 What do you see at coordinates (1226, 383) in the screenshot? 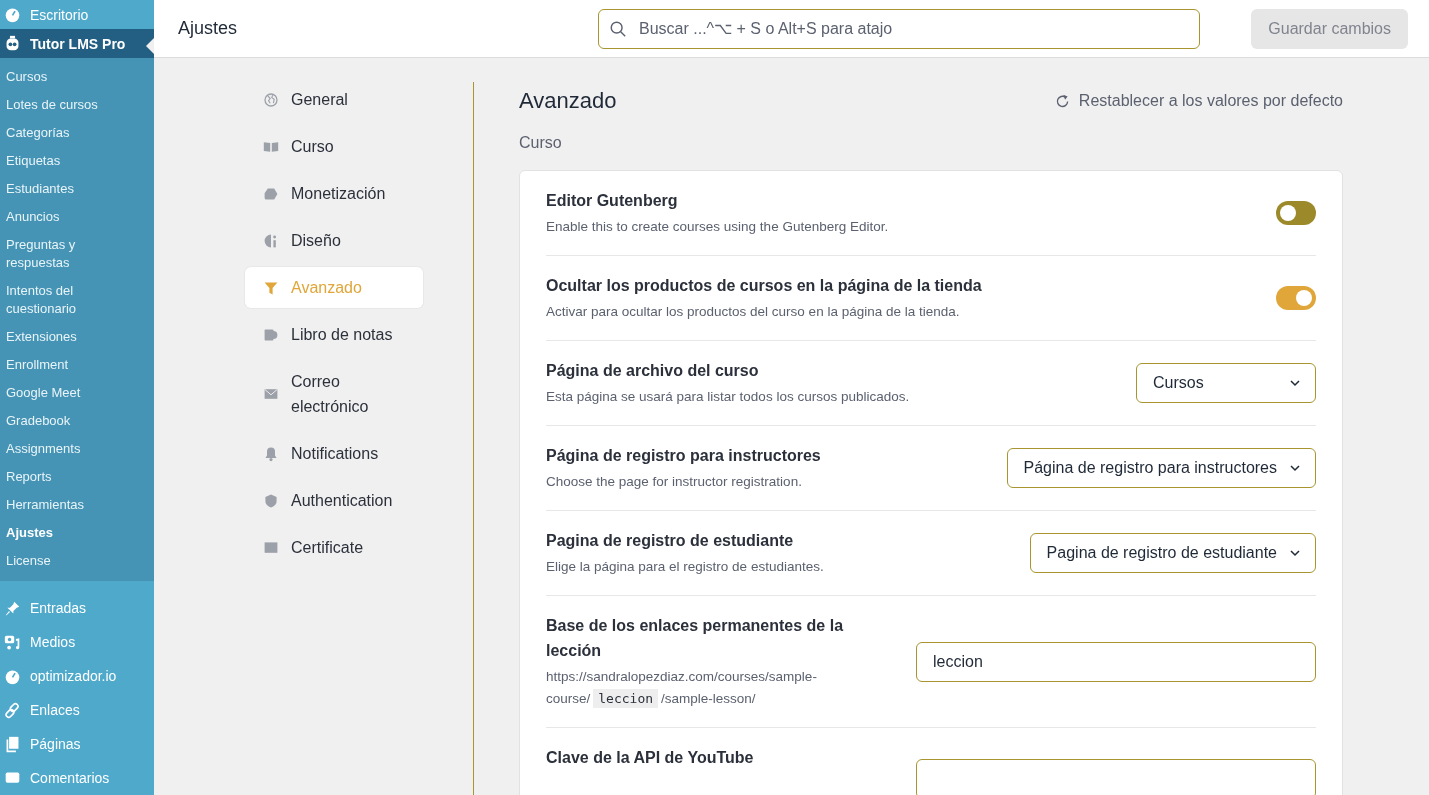
I see `select-dropdown: Cursos` at bounding box center [1226, 383].